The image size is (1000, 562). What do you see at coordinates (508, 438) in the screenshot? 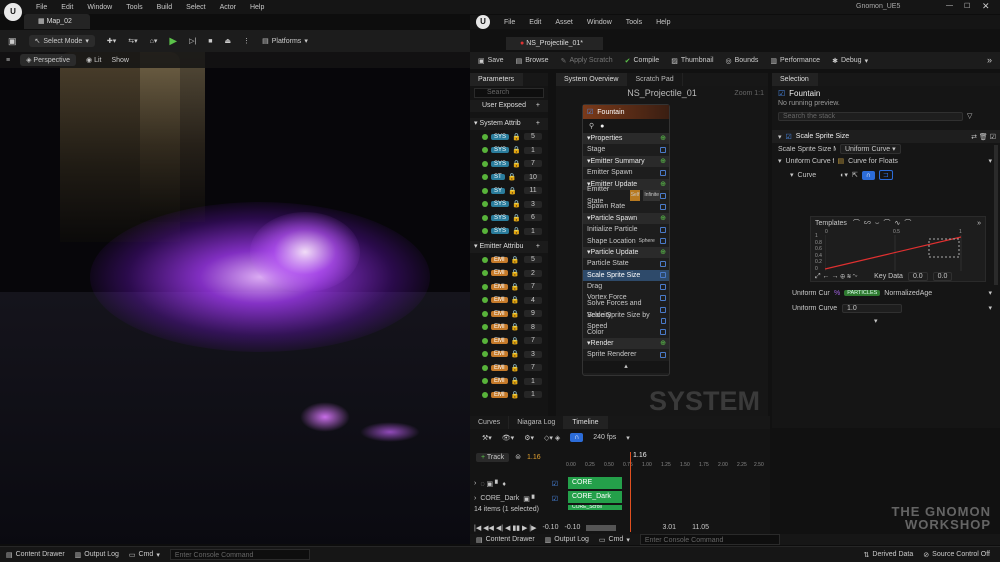
I see `view-icon: 👁▾` at bounding box center [508, 438].